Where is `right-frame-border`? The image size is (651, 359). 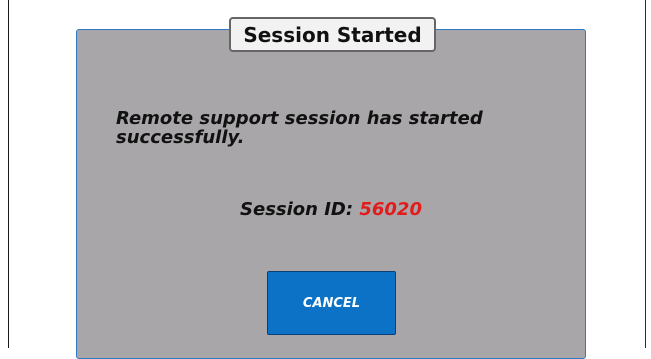 right-frame-border is located at coordinates (645, 174).